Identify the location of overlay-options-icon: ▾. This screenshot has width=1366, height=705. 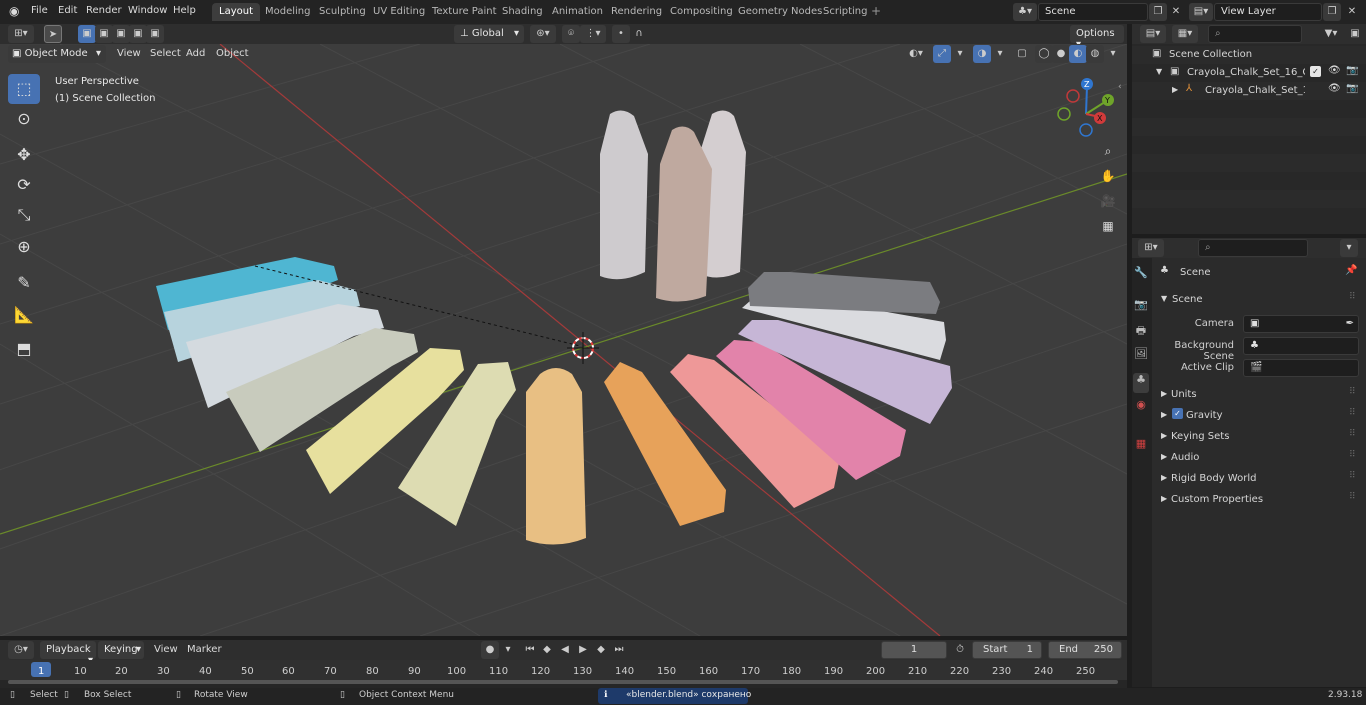
(1000, 54).